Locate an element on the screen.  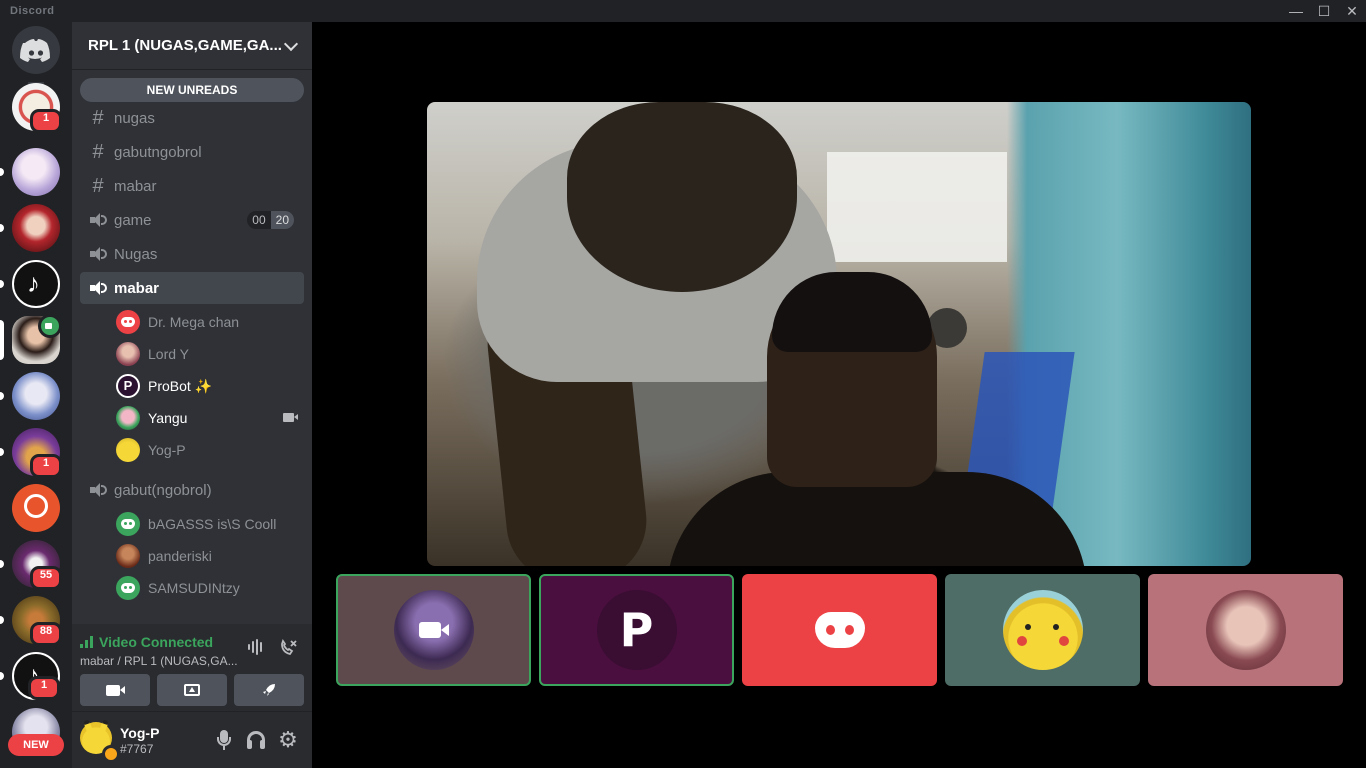
avatar: P is located at coordinates (128, 386).